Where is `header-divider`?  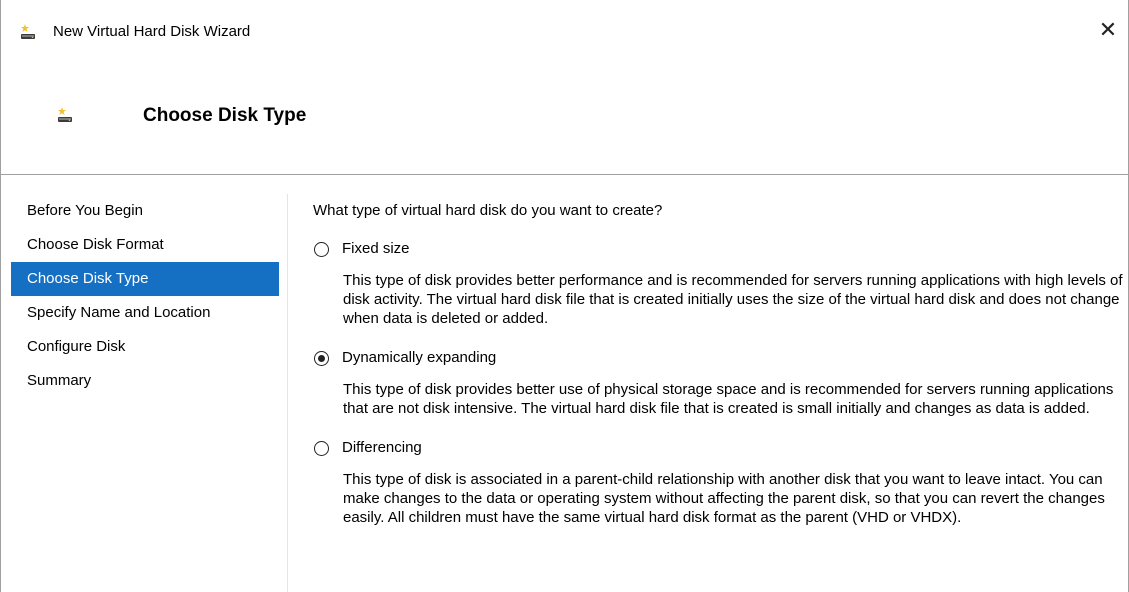 header-divider is located at coordinates (564, 174).